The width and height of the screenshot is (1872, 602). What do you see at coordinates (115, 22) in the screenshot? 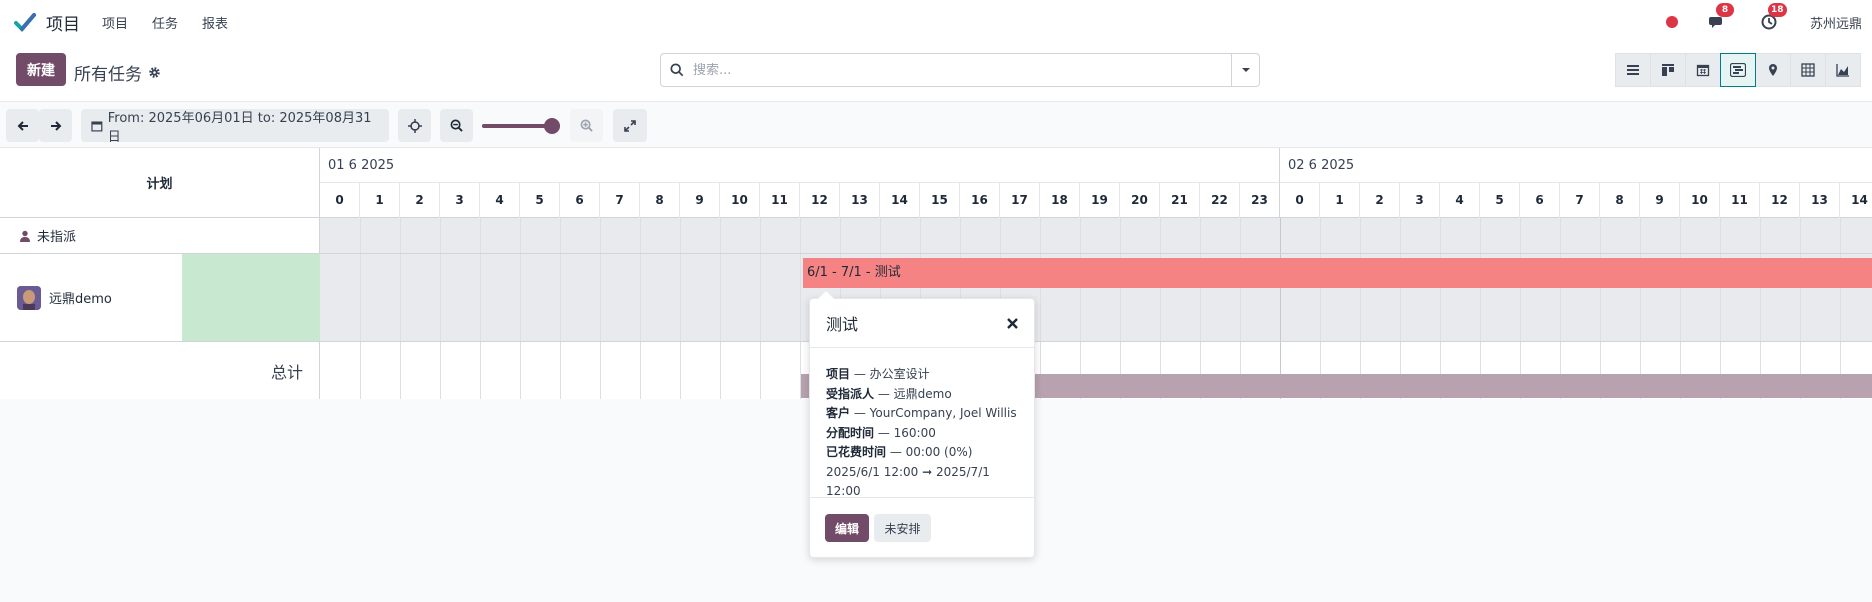
I see `menu-item-projects: 项目` at bounding box center [115, 22].